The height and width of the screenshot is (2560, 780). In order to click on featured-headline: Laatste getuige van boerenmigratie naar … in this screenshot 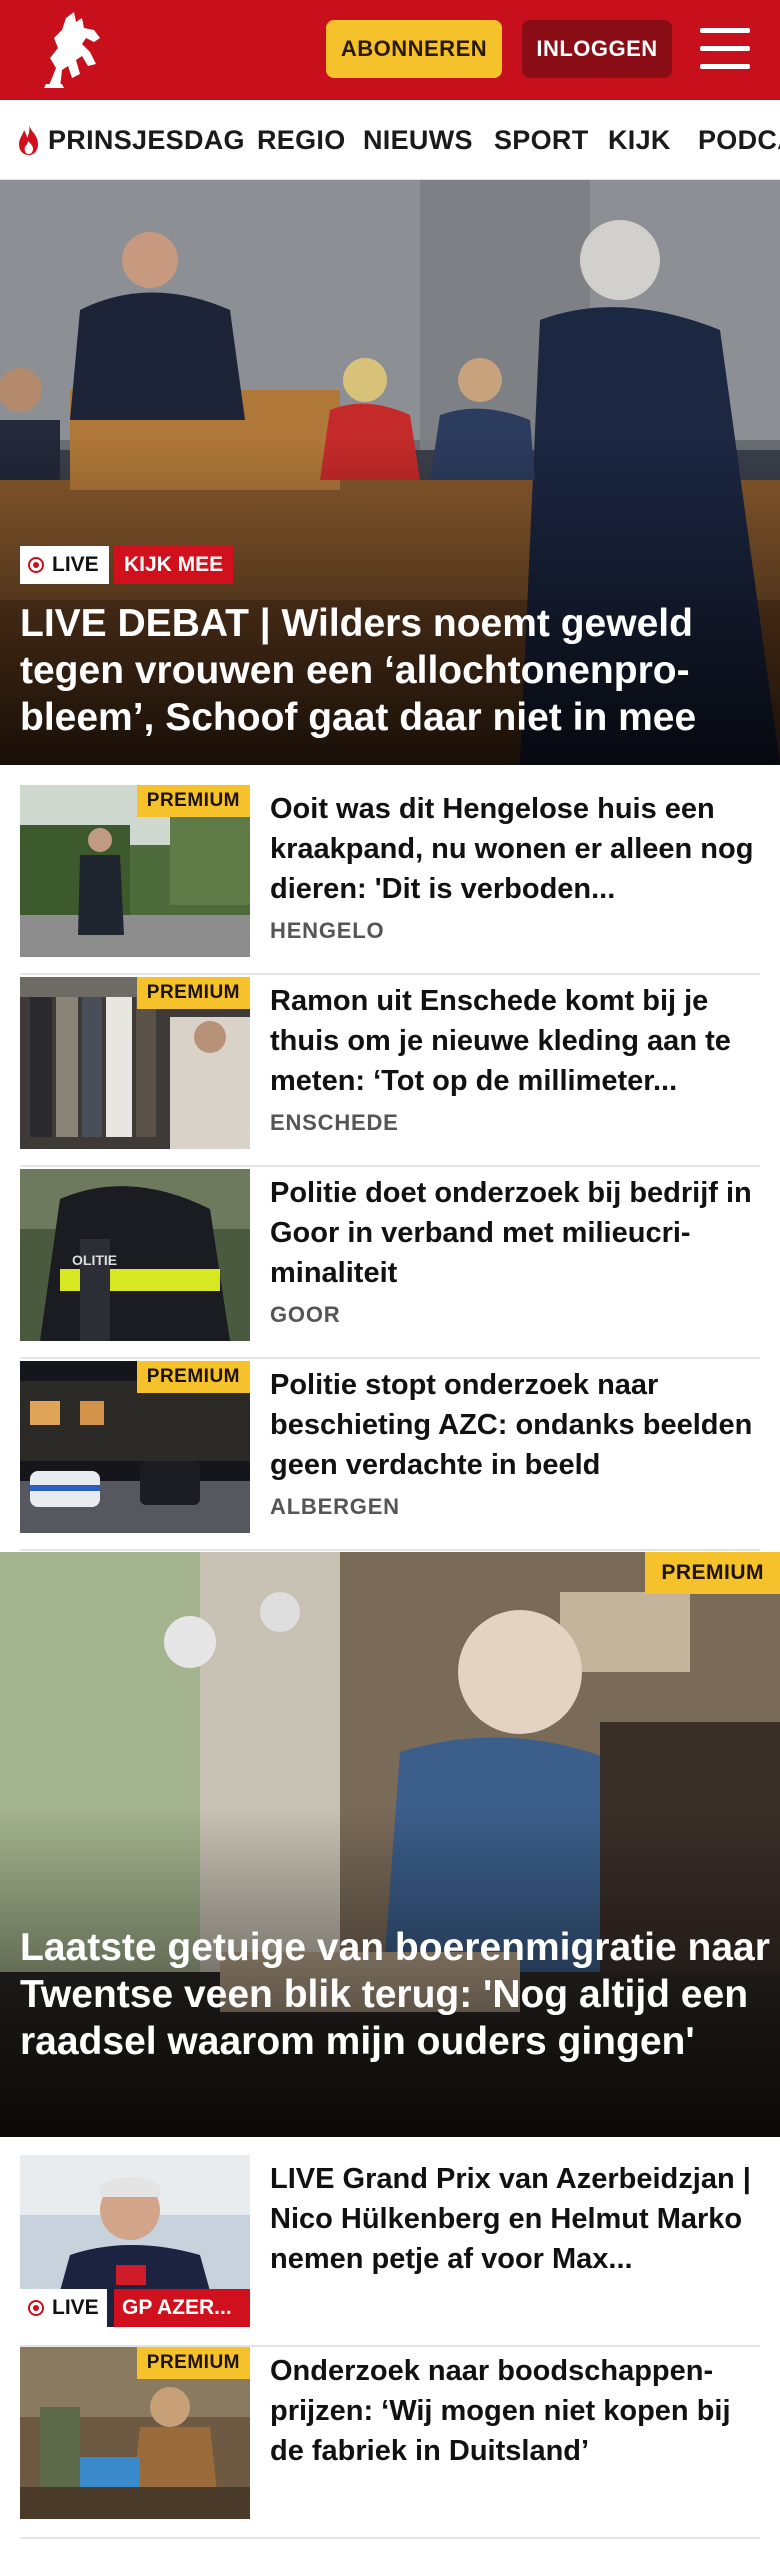, I will do `click(395, 1994)`.